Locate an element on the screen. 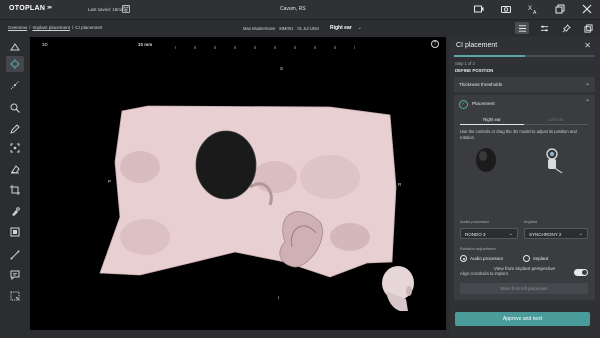 The image size is (600, 338). view-mode-label: 3D is located at coordinates (45, 44).